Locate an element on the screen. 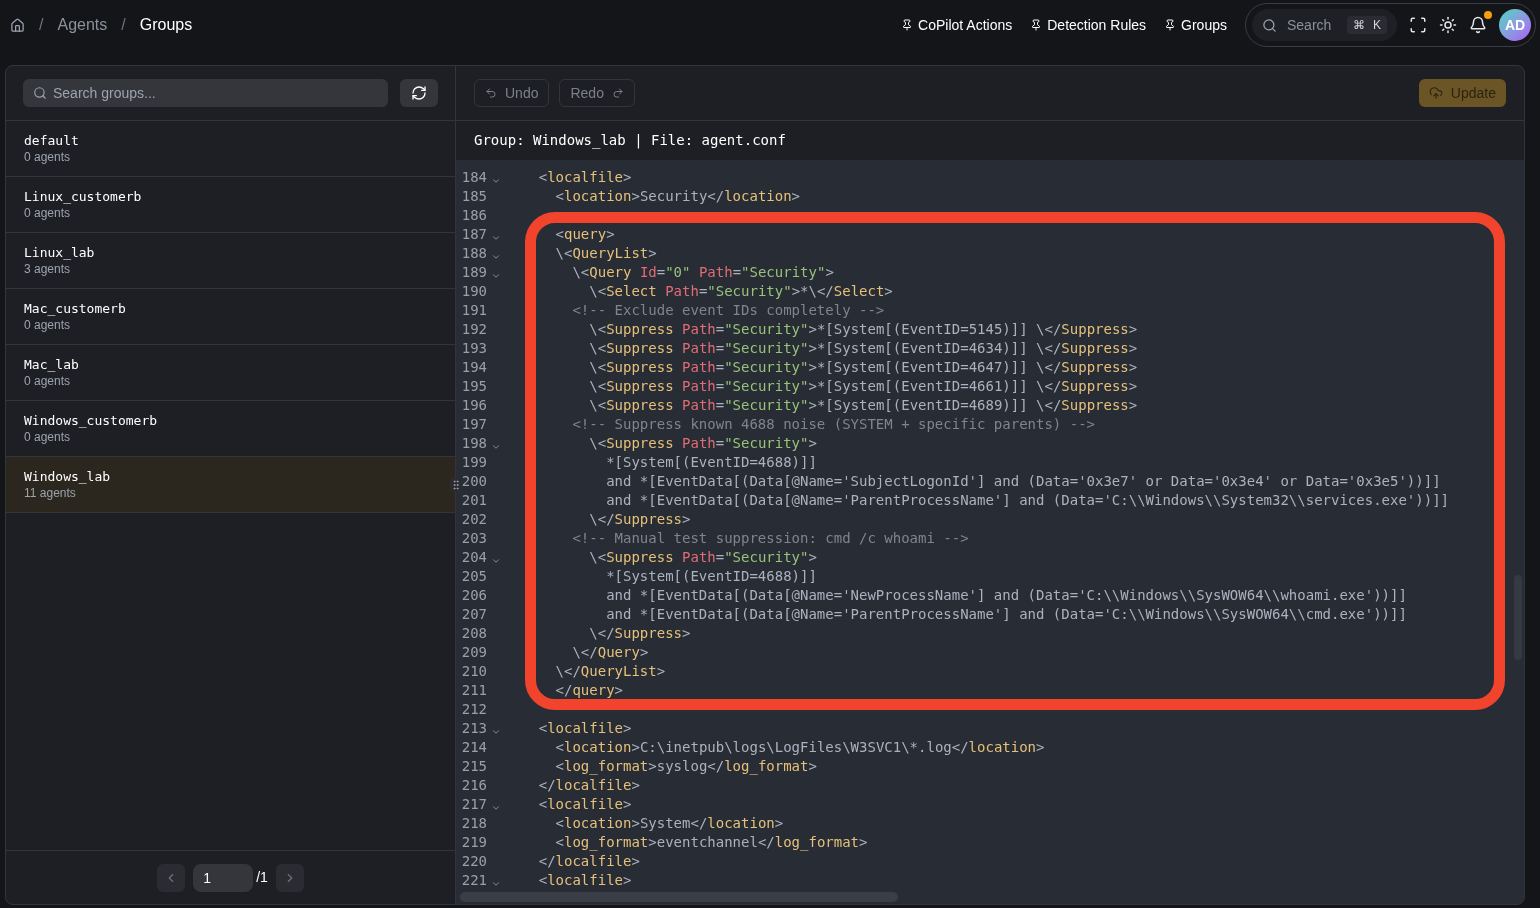  code-line: \<Suppress Path="Security">*[System[(EventID=4661)]] \</Suppress> is located at coordinates (863, 386).